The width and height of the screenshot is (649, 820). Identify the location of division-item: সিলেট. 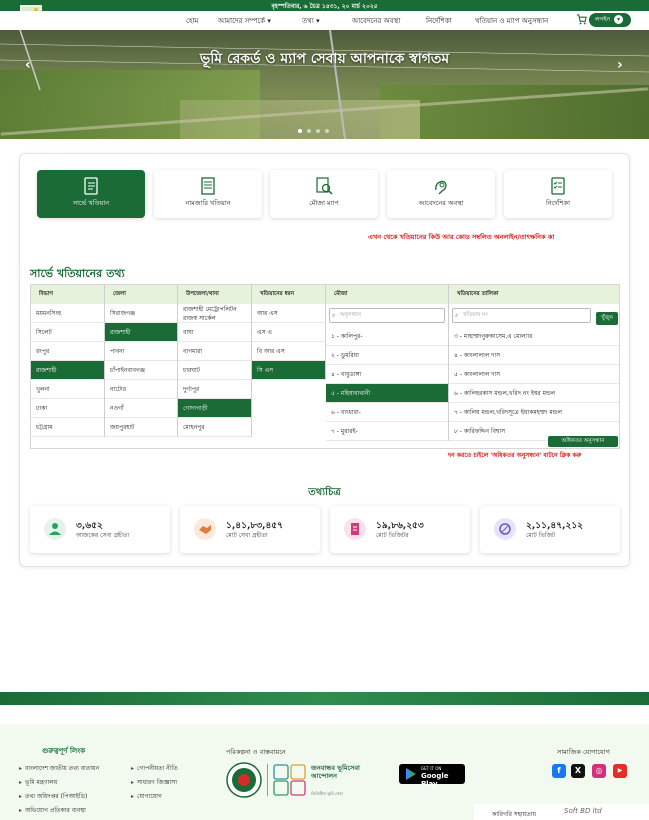
(67, 332).